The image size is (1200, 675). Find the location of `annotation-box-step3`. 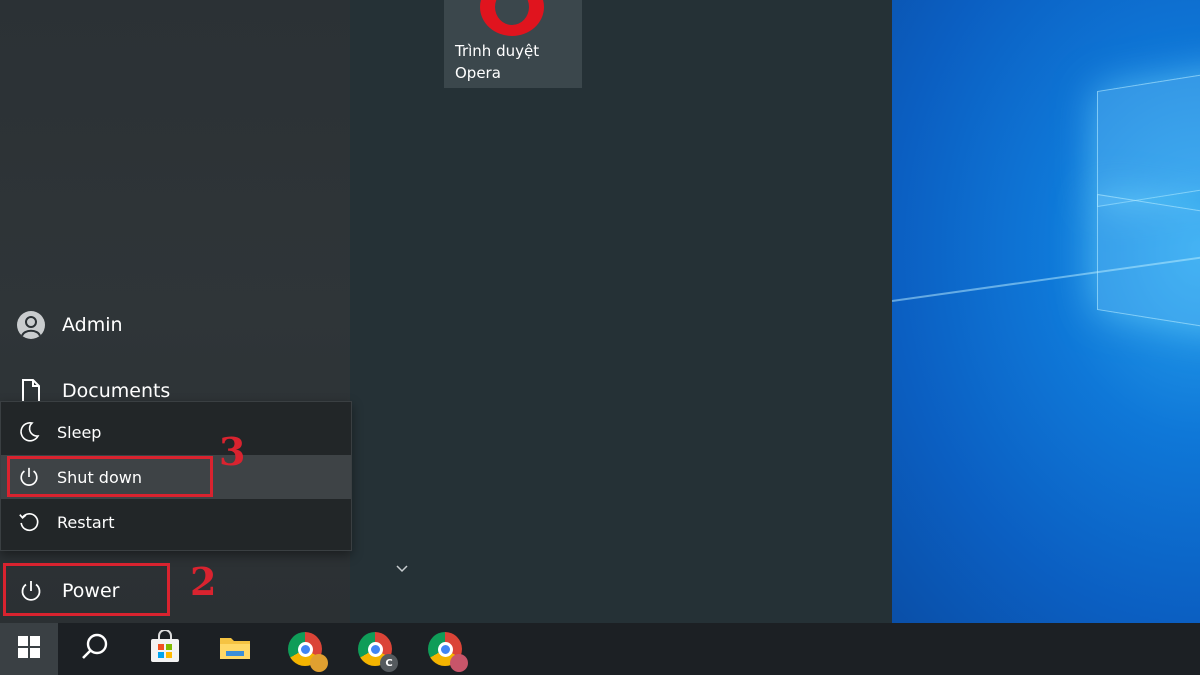

annotation-box-step3 is located at coordinates (110, 476).